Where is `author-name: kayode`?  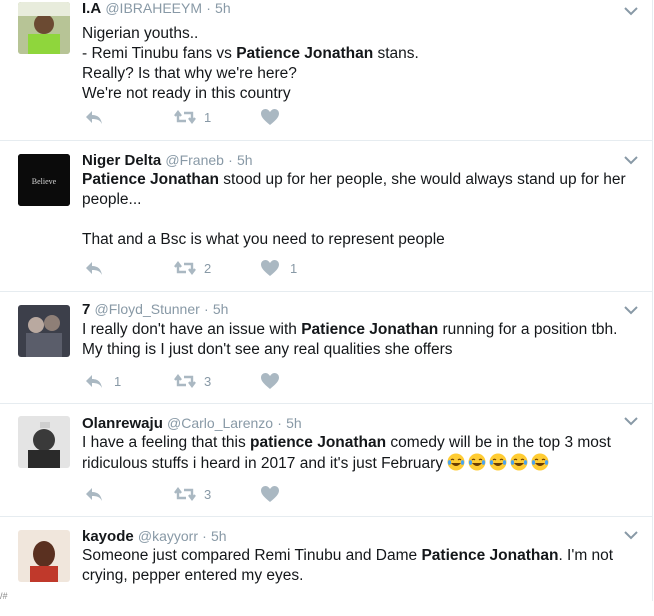
author-name: kayode is located at coordinates (108, 536).